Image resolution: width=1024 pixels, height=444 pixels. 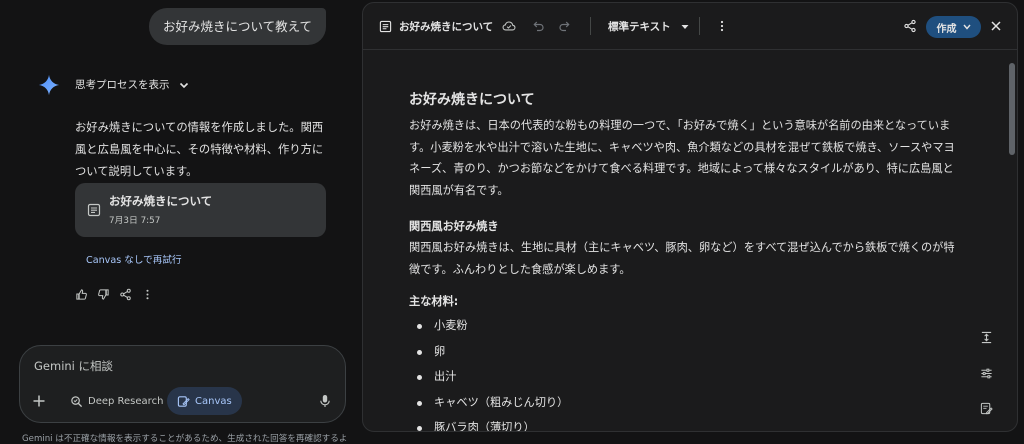 What do you see at coordinates (161, 201) in the screenshot?
I see `doc-card-title: お好み焼きについて` at bounding box center [161, 201].